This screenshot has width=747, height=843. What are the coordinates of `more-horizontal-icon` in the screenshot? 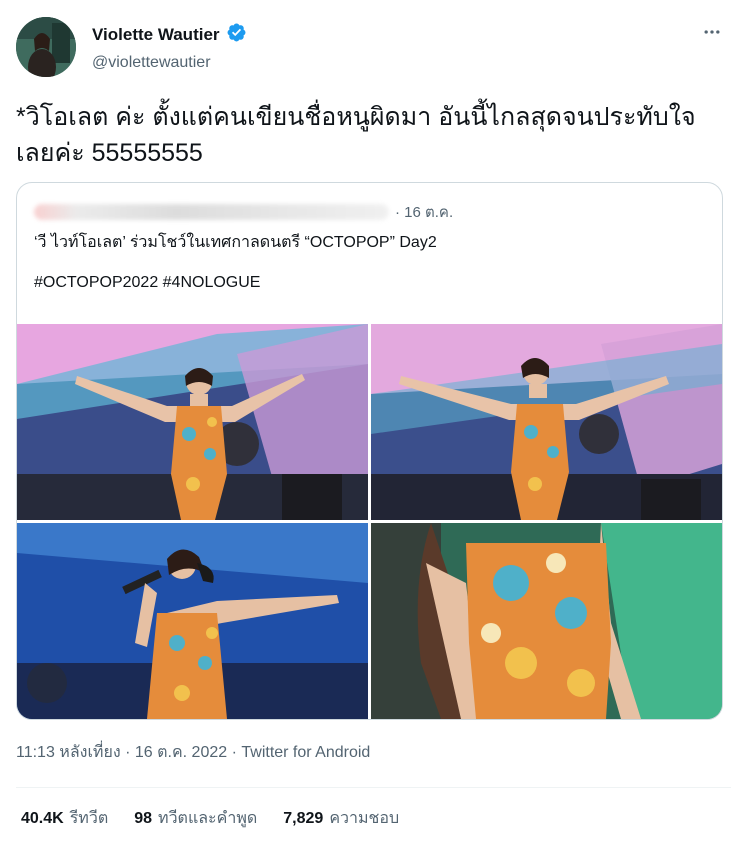 It's located at (712, 34).